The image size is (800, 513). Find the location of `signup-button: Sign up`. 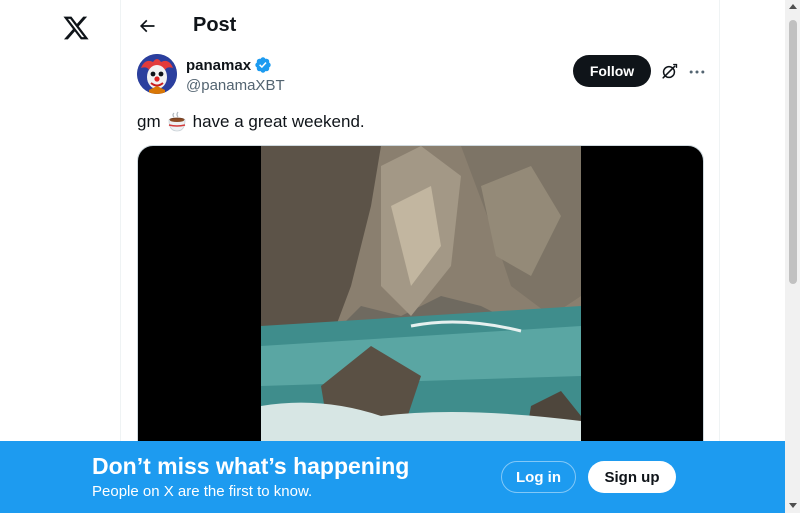

signup-button: Sign up is located at coordinates (632, 477).